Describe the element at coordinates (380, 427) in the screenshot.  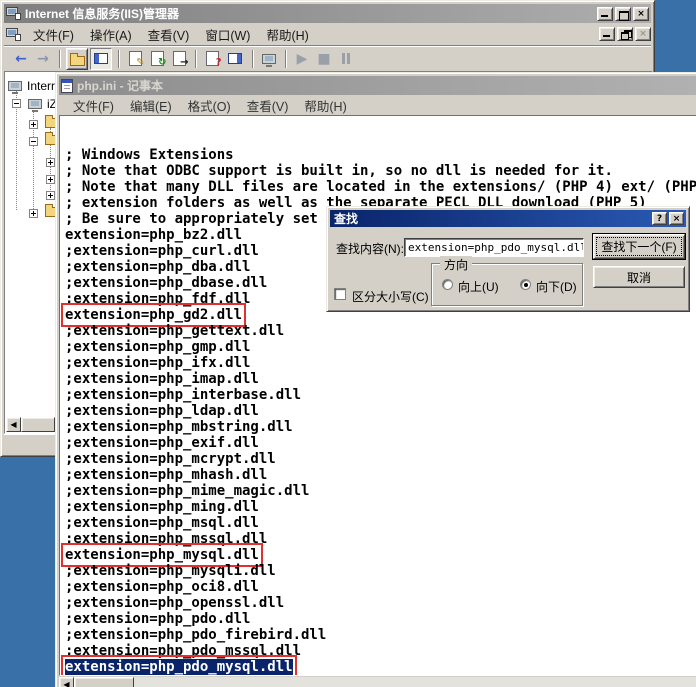
I see `php-ini-line: ;extension=php_mbstring.dll` at that location.